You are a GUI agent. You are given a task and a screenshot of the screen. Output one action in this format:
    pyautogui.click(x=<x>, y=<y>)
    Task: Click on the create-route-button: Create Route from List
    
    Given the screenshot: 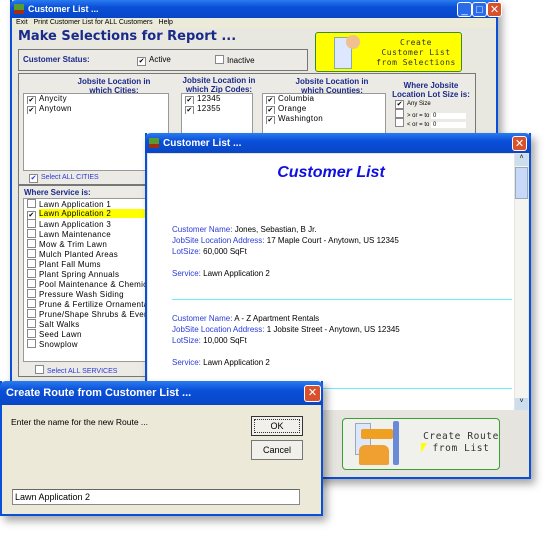 What is the action you would take?
    pyautogui.click(x=421, y=444)
    